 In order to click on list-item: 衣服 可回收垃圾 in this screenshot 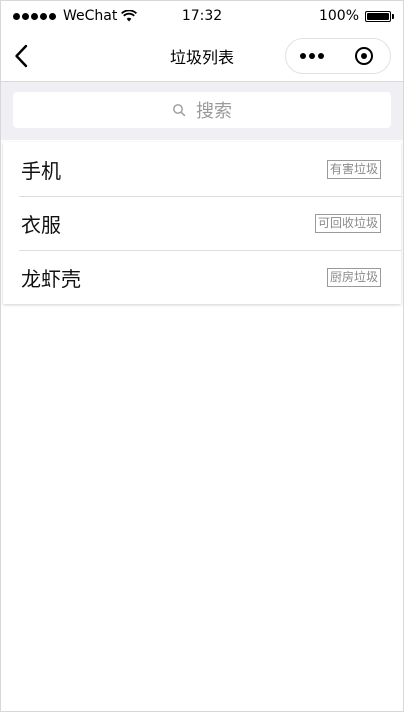, I will do `click(202, 223)`.